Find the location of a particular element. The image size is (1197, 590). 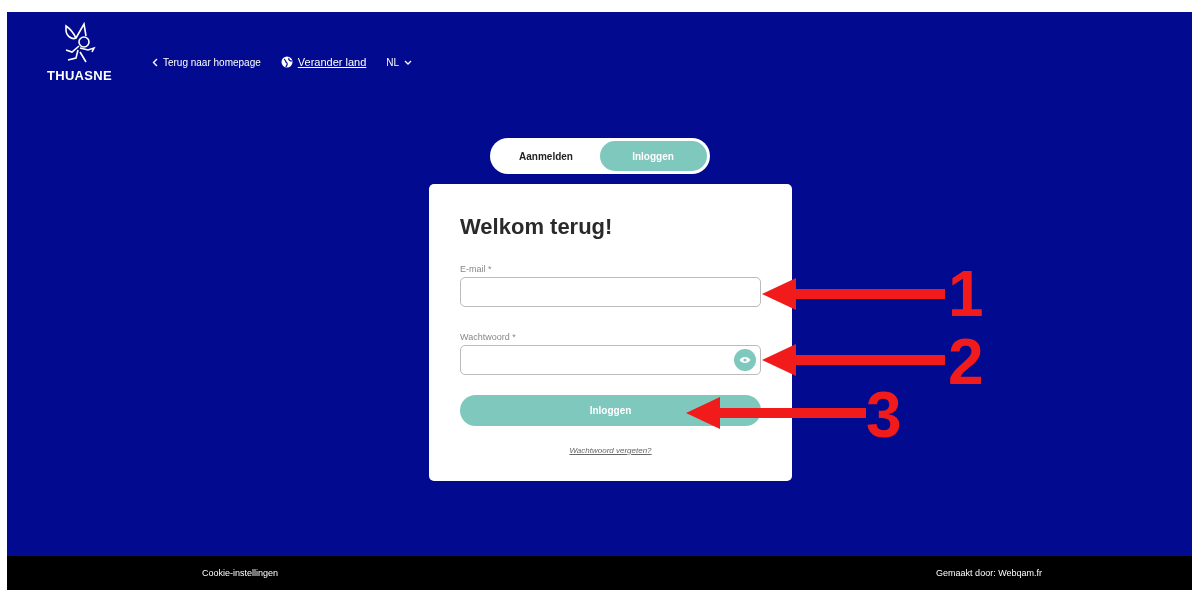

change-country-link: Verander land is located at coordinates (323, 62).